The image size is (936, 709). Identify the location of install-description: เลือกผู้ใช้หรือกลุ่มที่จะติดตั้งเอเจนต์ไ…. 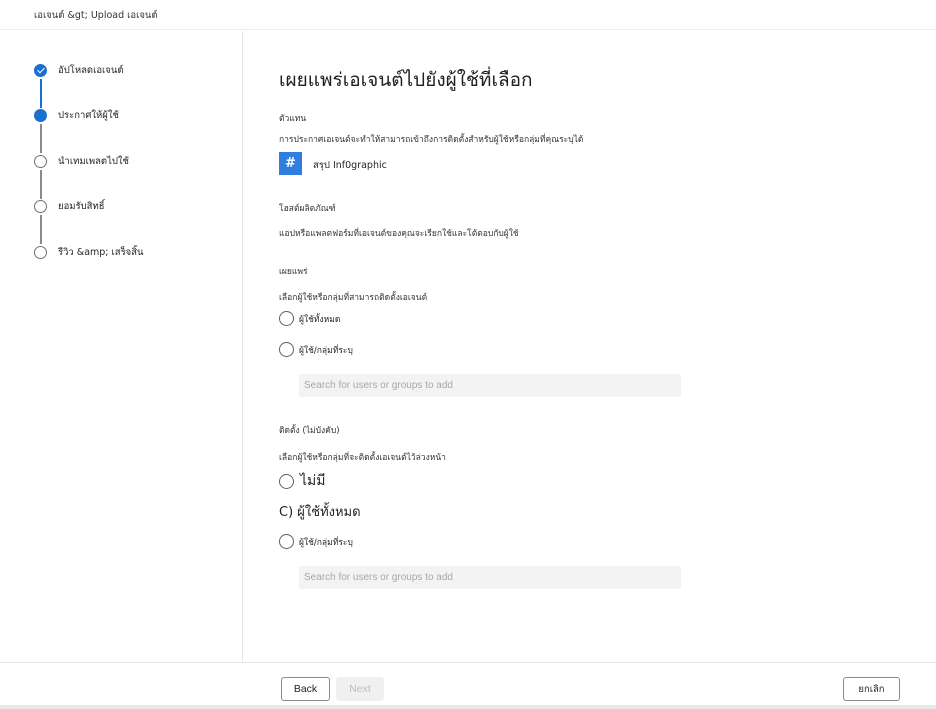
(362, 458).